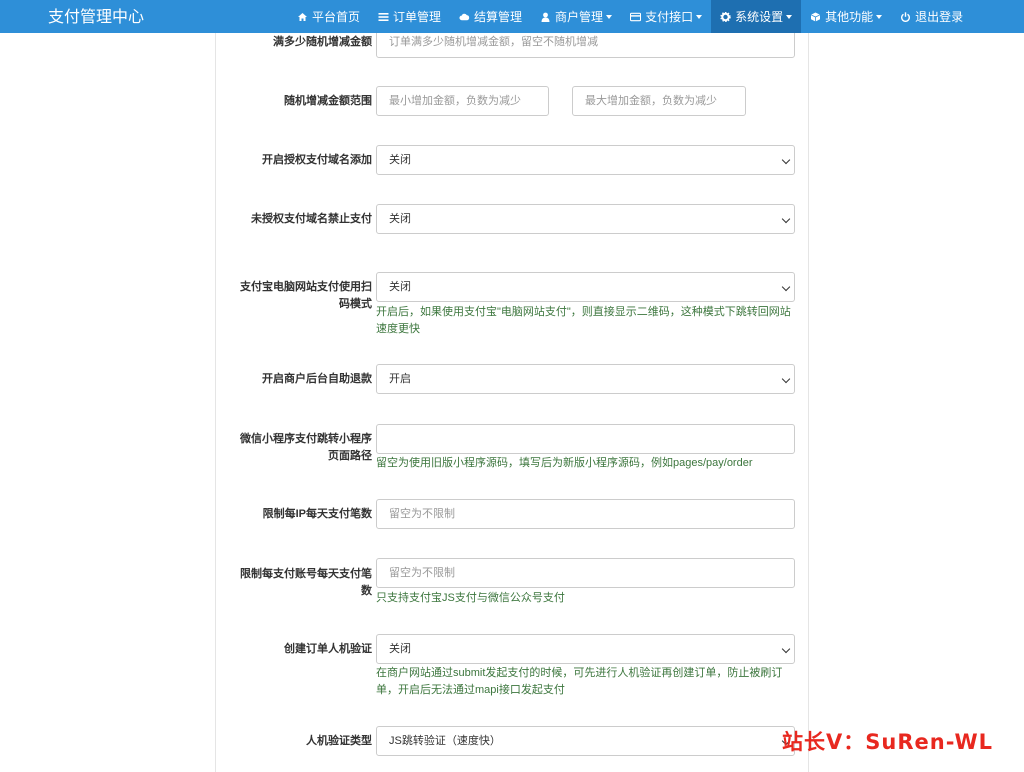  Describe the element at coordinates (585, 379) in the screenshot. I see `merchant-refund-select: 开启` at that location.